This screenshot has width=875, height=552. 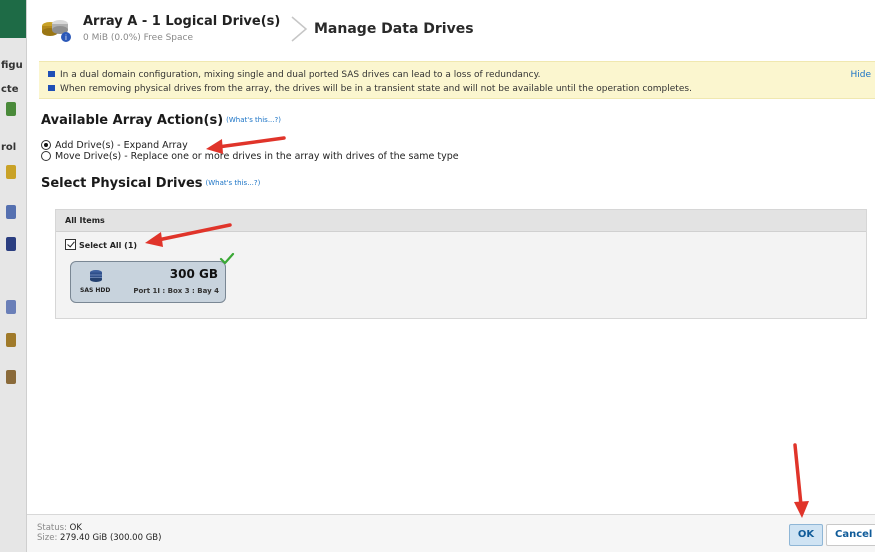 I want to click on svg-text: i, so click(x=66, y=38).